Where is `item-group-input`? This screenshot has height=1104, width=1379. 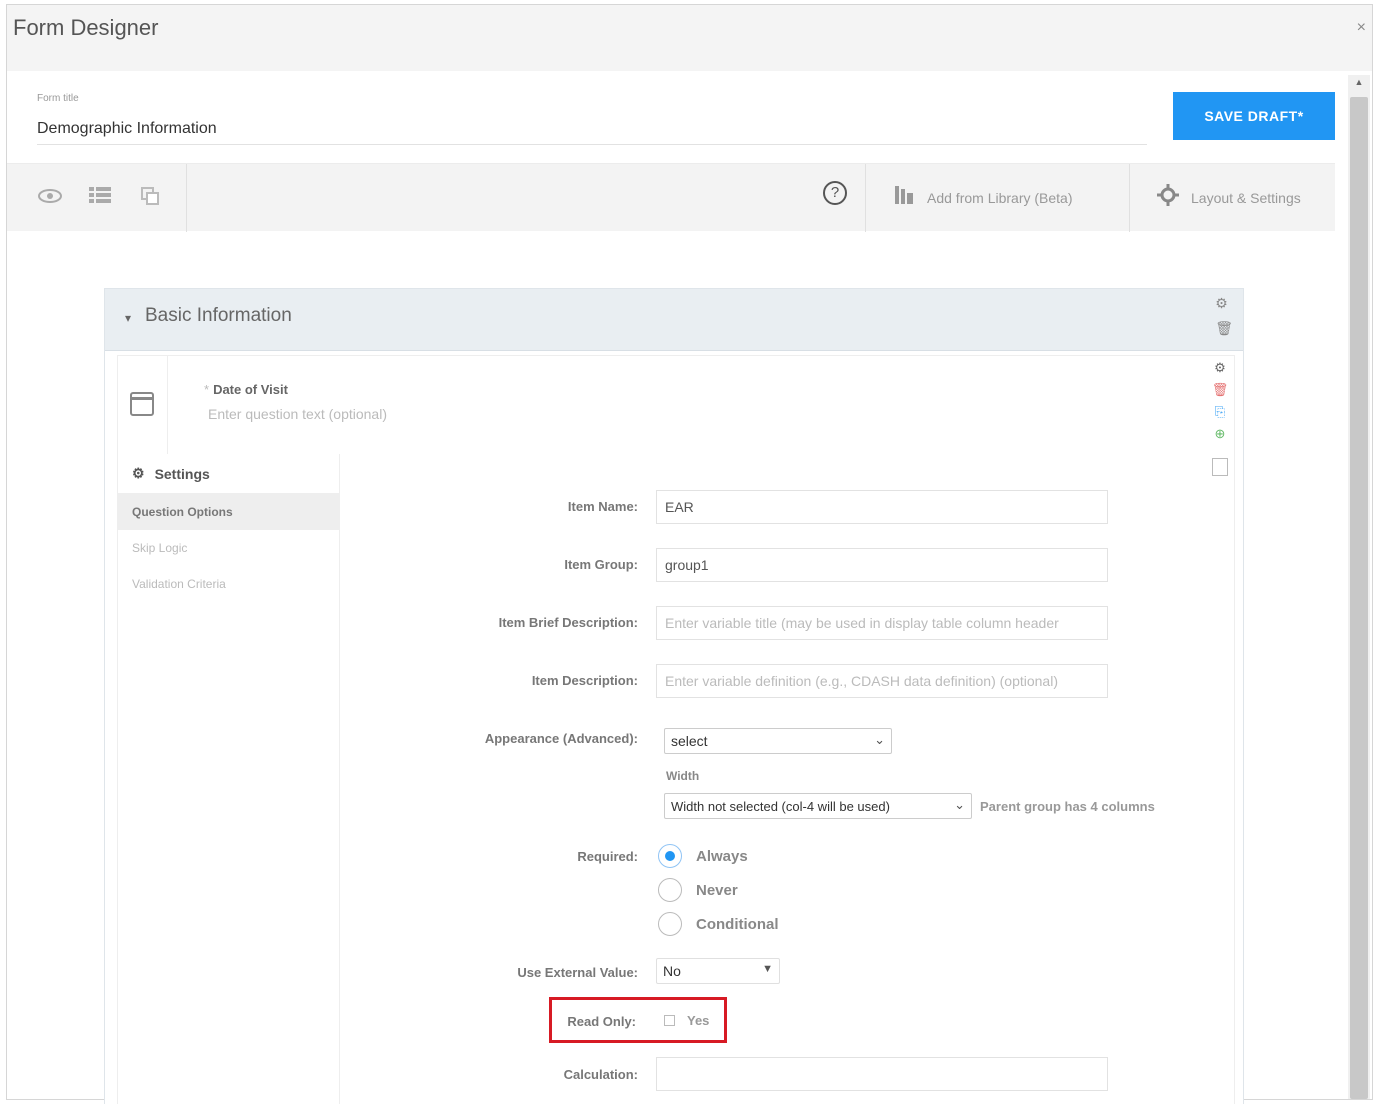 item-group-input is located at coordinates (882, 565).